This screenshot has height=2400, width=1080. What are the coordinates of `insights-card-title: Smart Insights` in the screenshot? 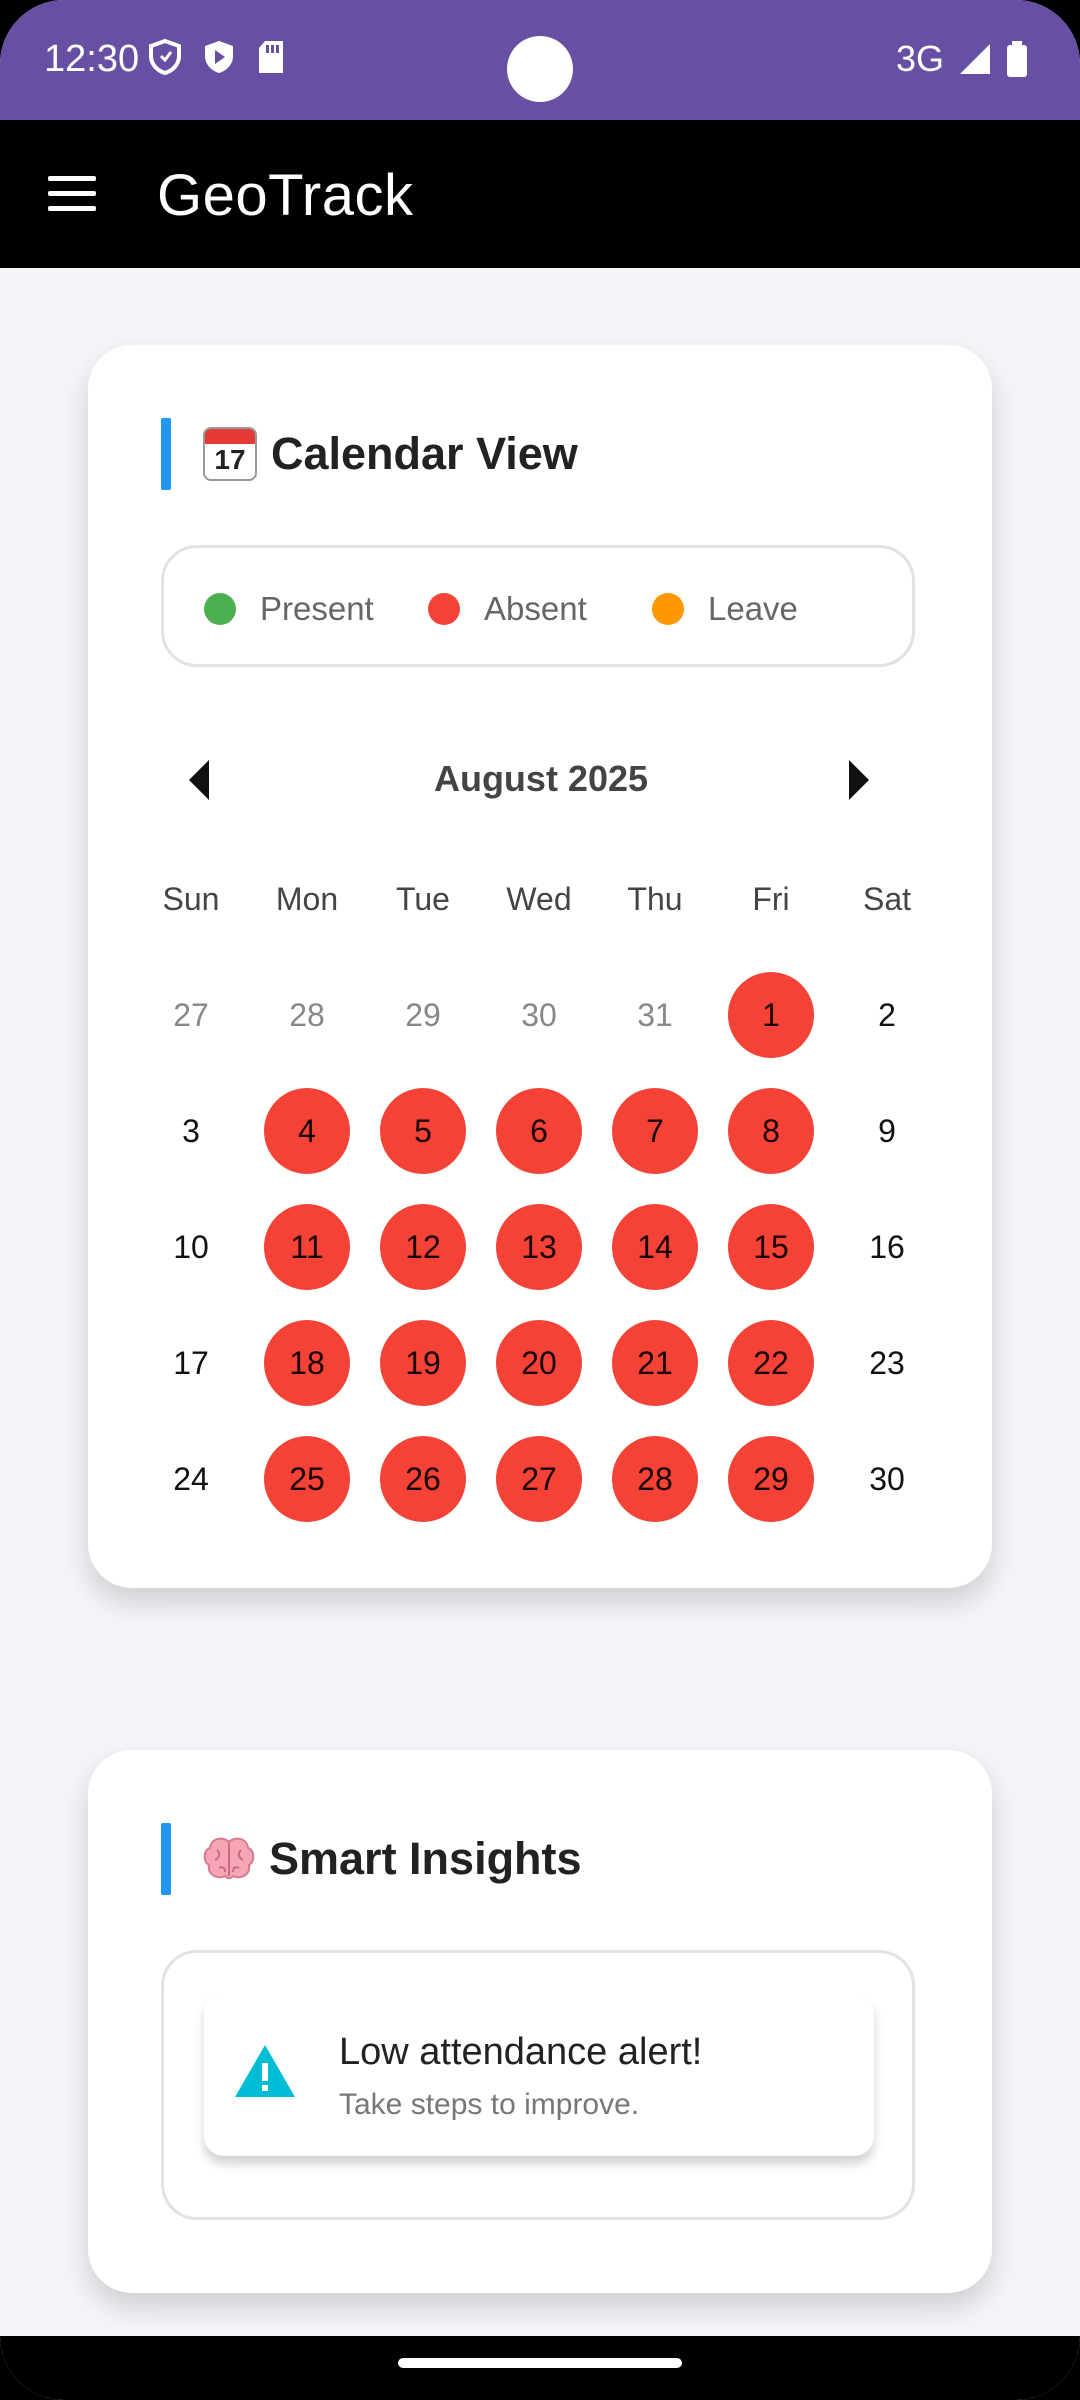 It's located at (425, 1858).